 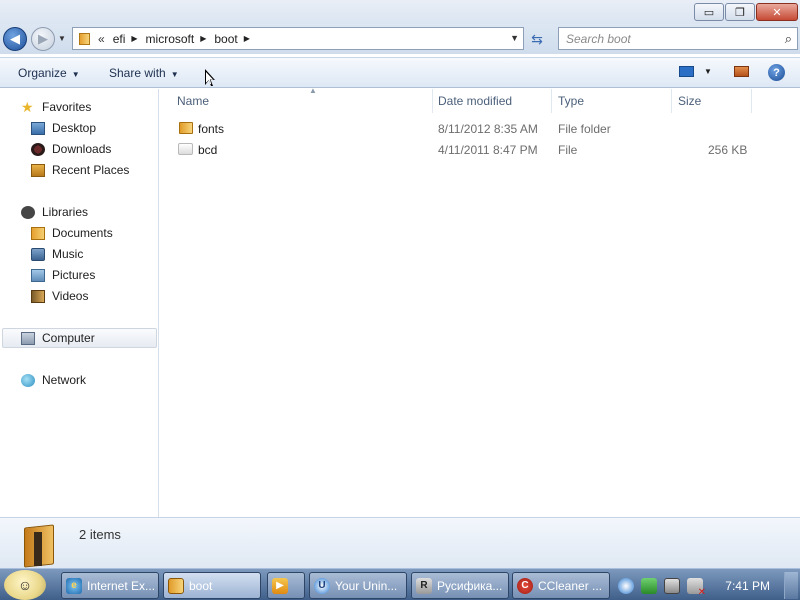 What do you see at coordinates (678, 38) in the screenshot?
I see `search-input: Search boot ⌕` at bounding box center [678, 38].